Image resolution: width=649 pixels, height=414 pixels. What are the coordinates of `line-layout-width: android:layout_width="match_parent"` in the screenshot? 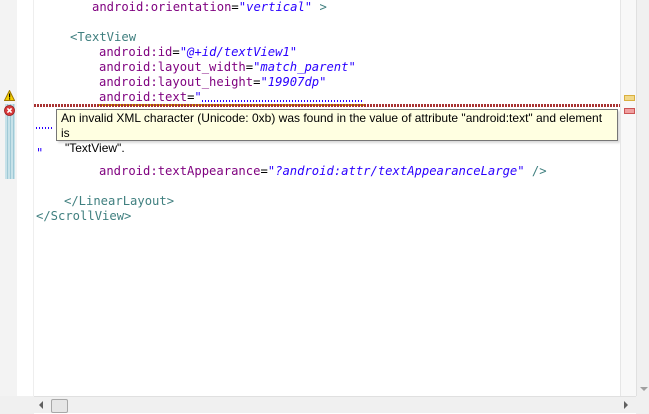 It's located at (227, 67).